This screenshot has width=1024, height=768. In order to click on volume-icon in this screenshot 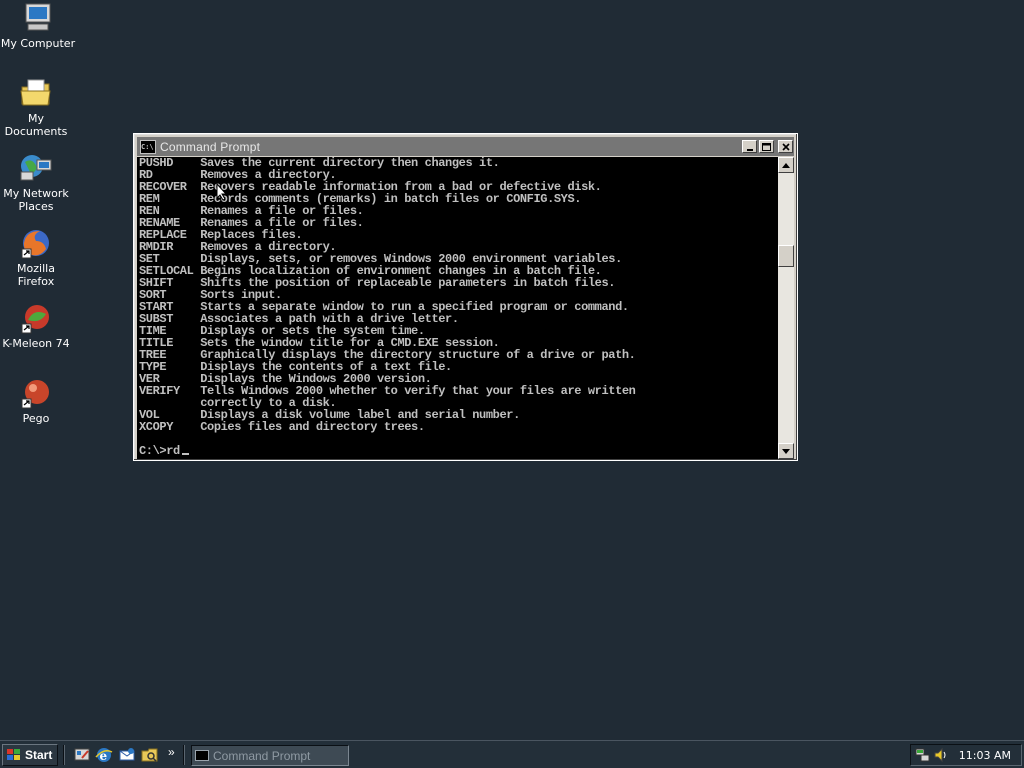, I will do `click(941, 755)`.